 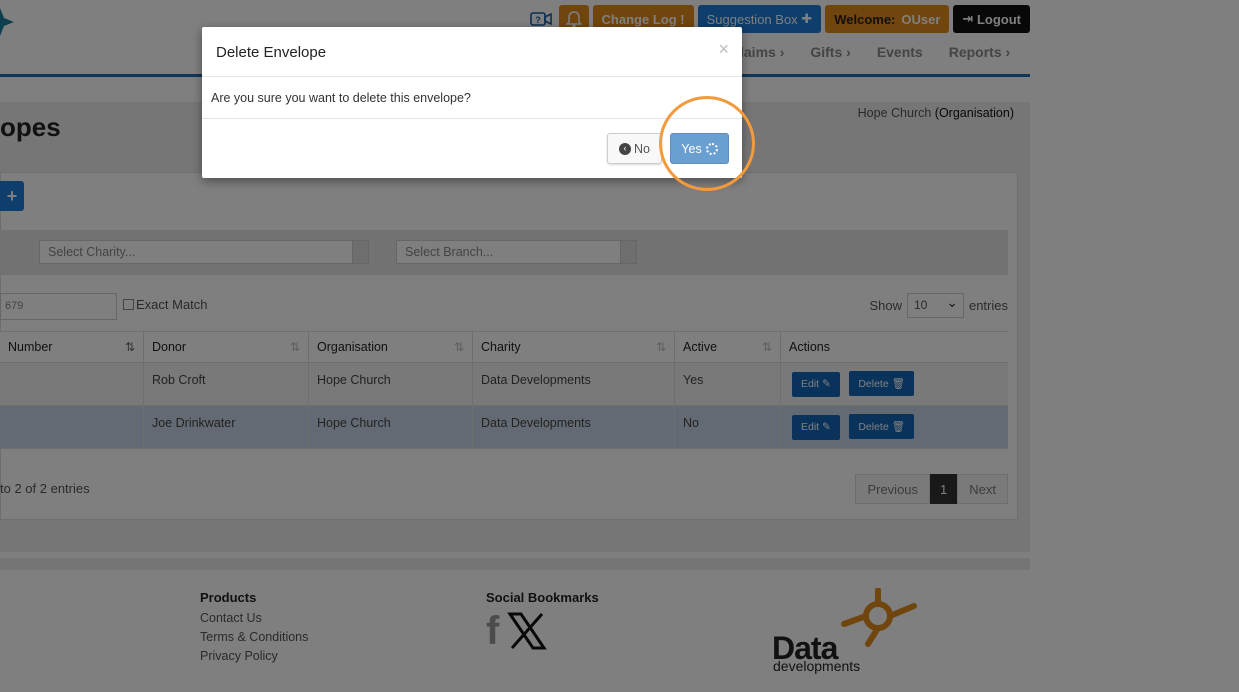 I want to click on no-button: ‹ No, so click(x=634, y=148).